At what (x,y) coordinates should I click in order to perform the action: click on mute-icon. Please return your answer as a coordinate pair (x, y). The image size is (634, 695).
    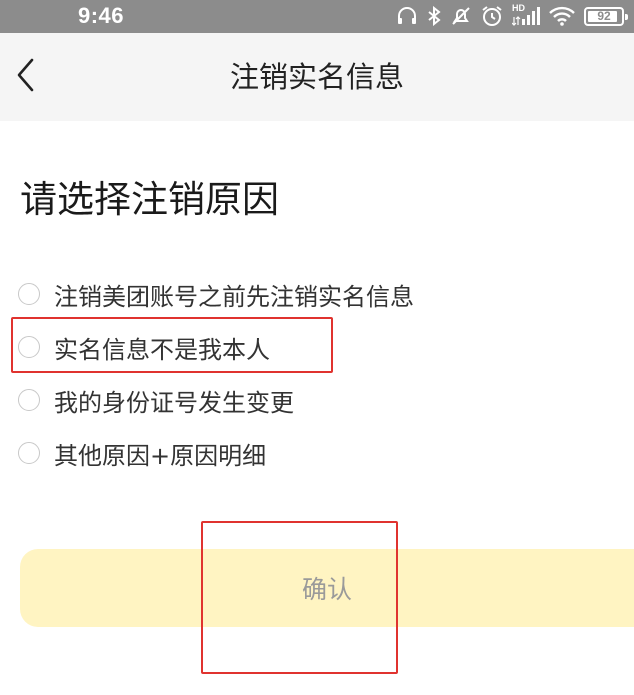
    Looking at the image, I should click on (461, 16).